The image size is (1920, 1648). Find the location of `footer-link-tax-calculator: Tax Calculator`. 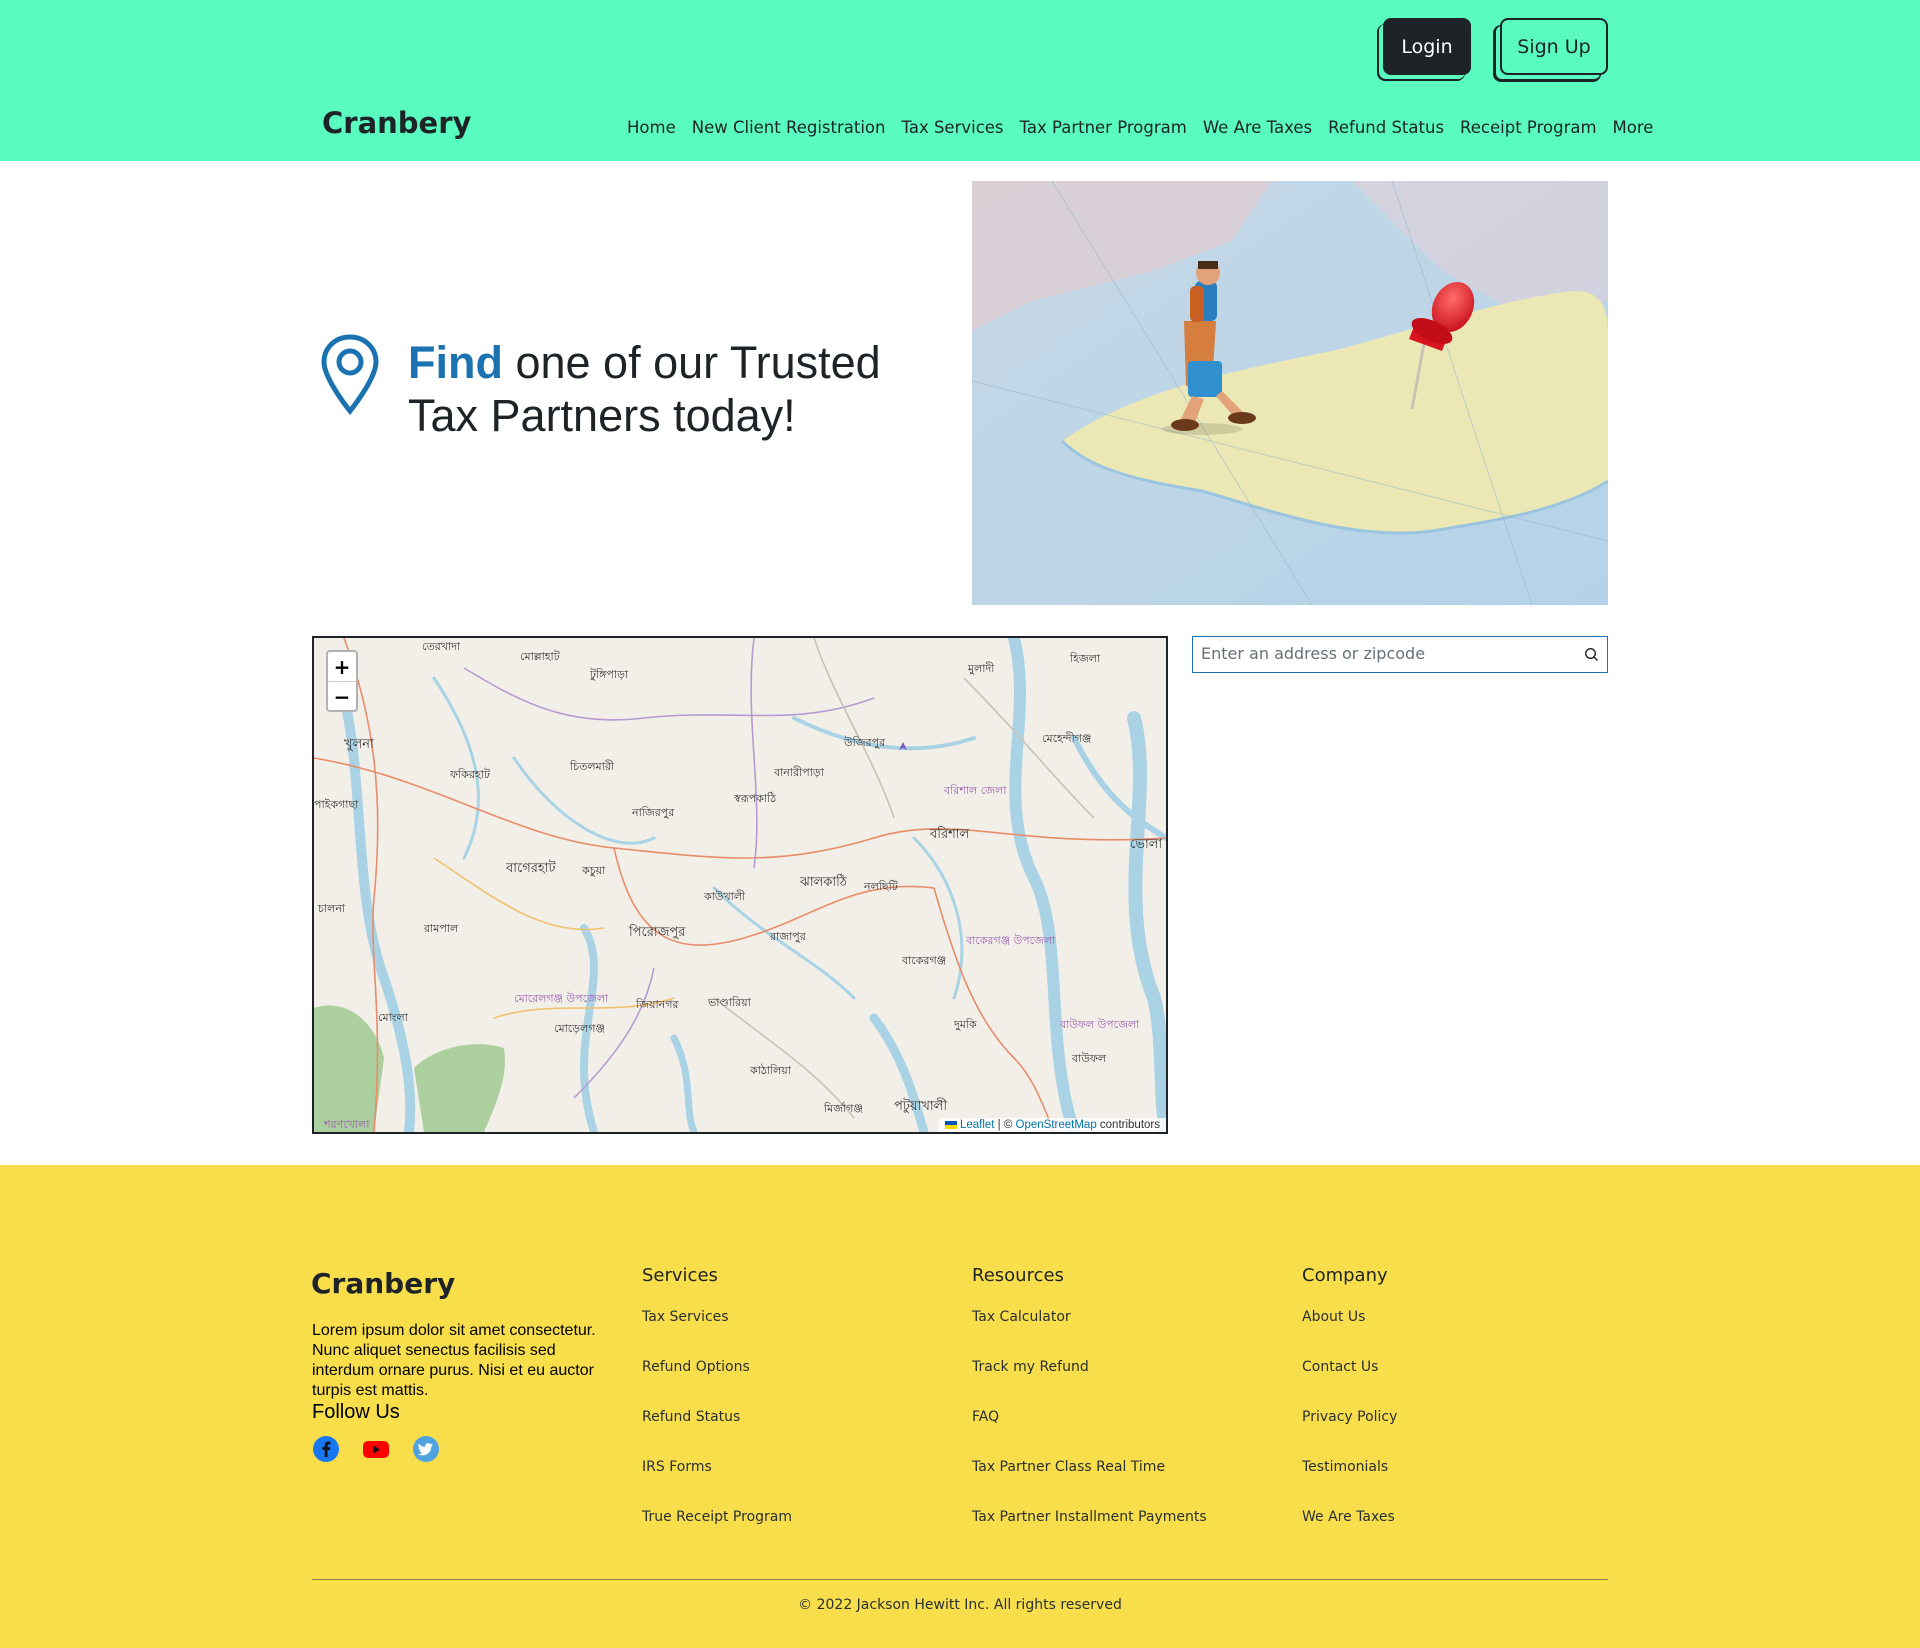

footer-link-tax-calculator: Tax Calculator is located at coordinates (1089, 1334).